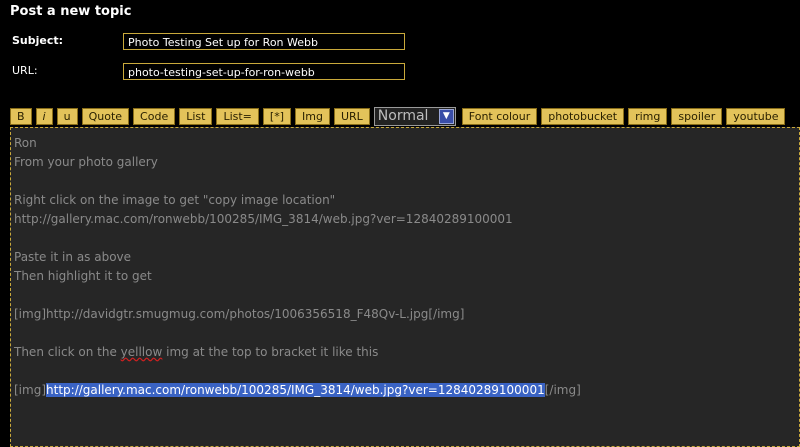  I want to click on underline-button: u, so click(67, 116).